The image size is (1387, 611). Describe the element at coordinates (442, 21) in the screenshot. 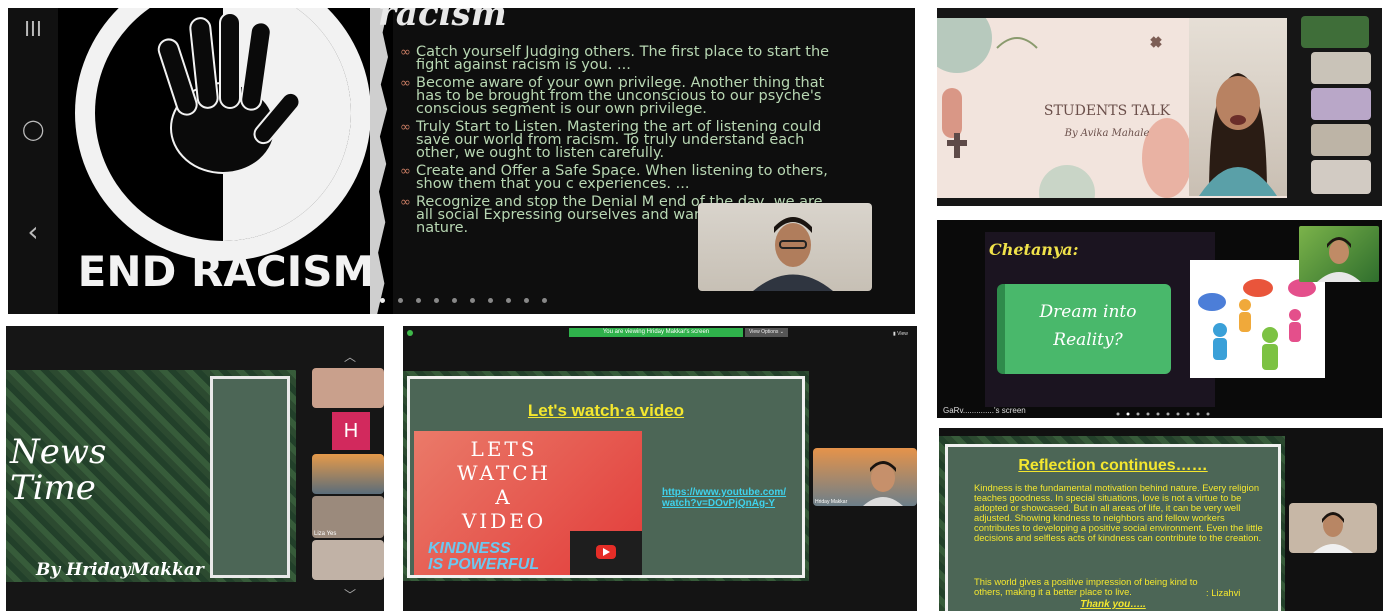

I see `slide-title: racism` at that location.